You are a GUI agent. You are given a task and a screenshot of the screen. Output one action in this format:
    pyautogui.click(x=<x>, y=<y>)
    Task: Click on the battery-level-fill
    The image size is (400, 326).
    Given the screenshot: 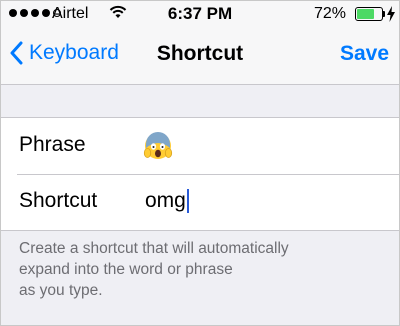 What is the action you would take?
    pyautogui.click(x=366, y=14)
    